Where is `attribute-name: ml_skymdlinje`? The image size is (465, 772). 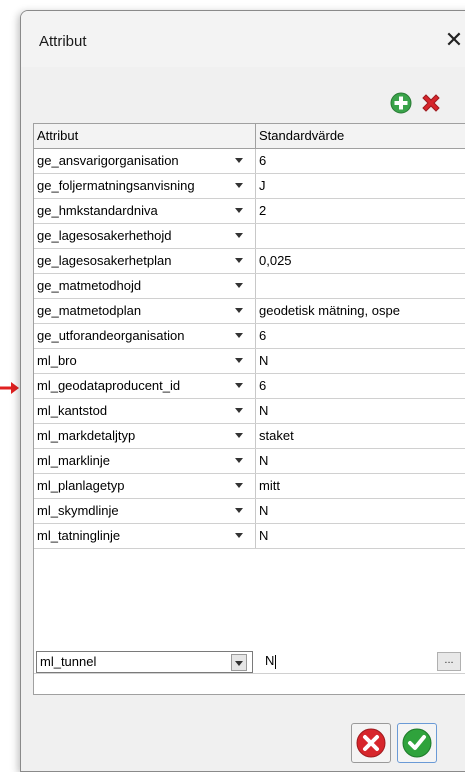 attribute-name: ml_skymdlinje is located at coordinates (78, 510).